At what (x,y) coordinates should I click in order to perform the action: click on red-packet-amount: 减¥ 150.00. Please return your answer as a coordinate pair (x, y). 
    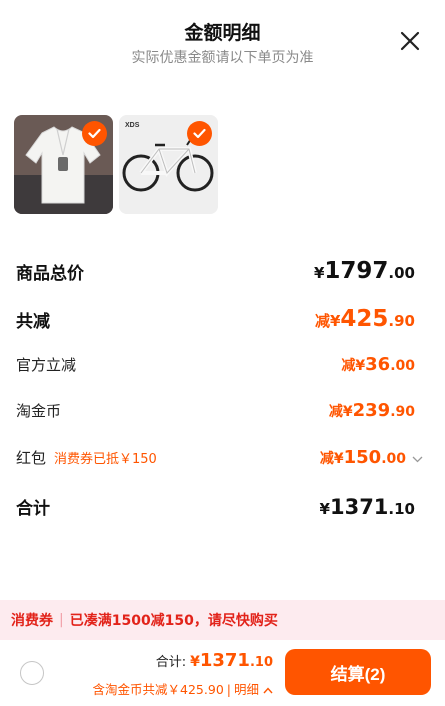
    Looking at the image, I should click on (371, 457).